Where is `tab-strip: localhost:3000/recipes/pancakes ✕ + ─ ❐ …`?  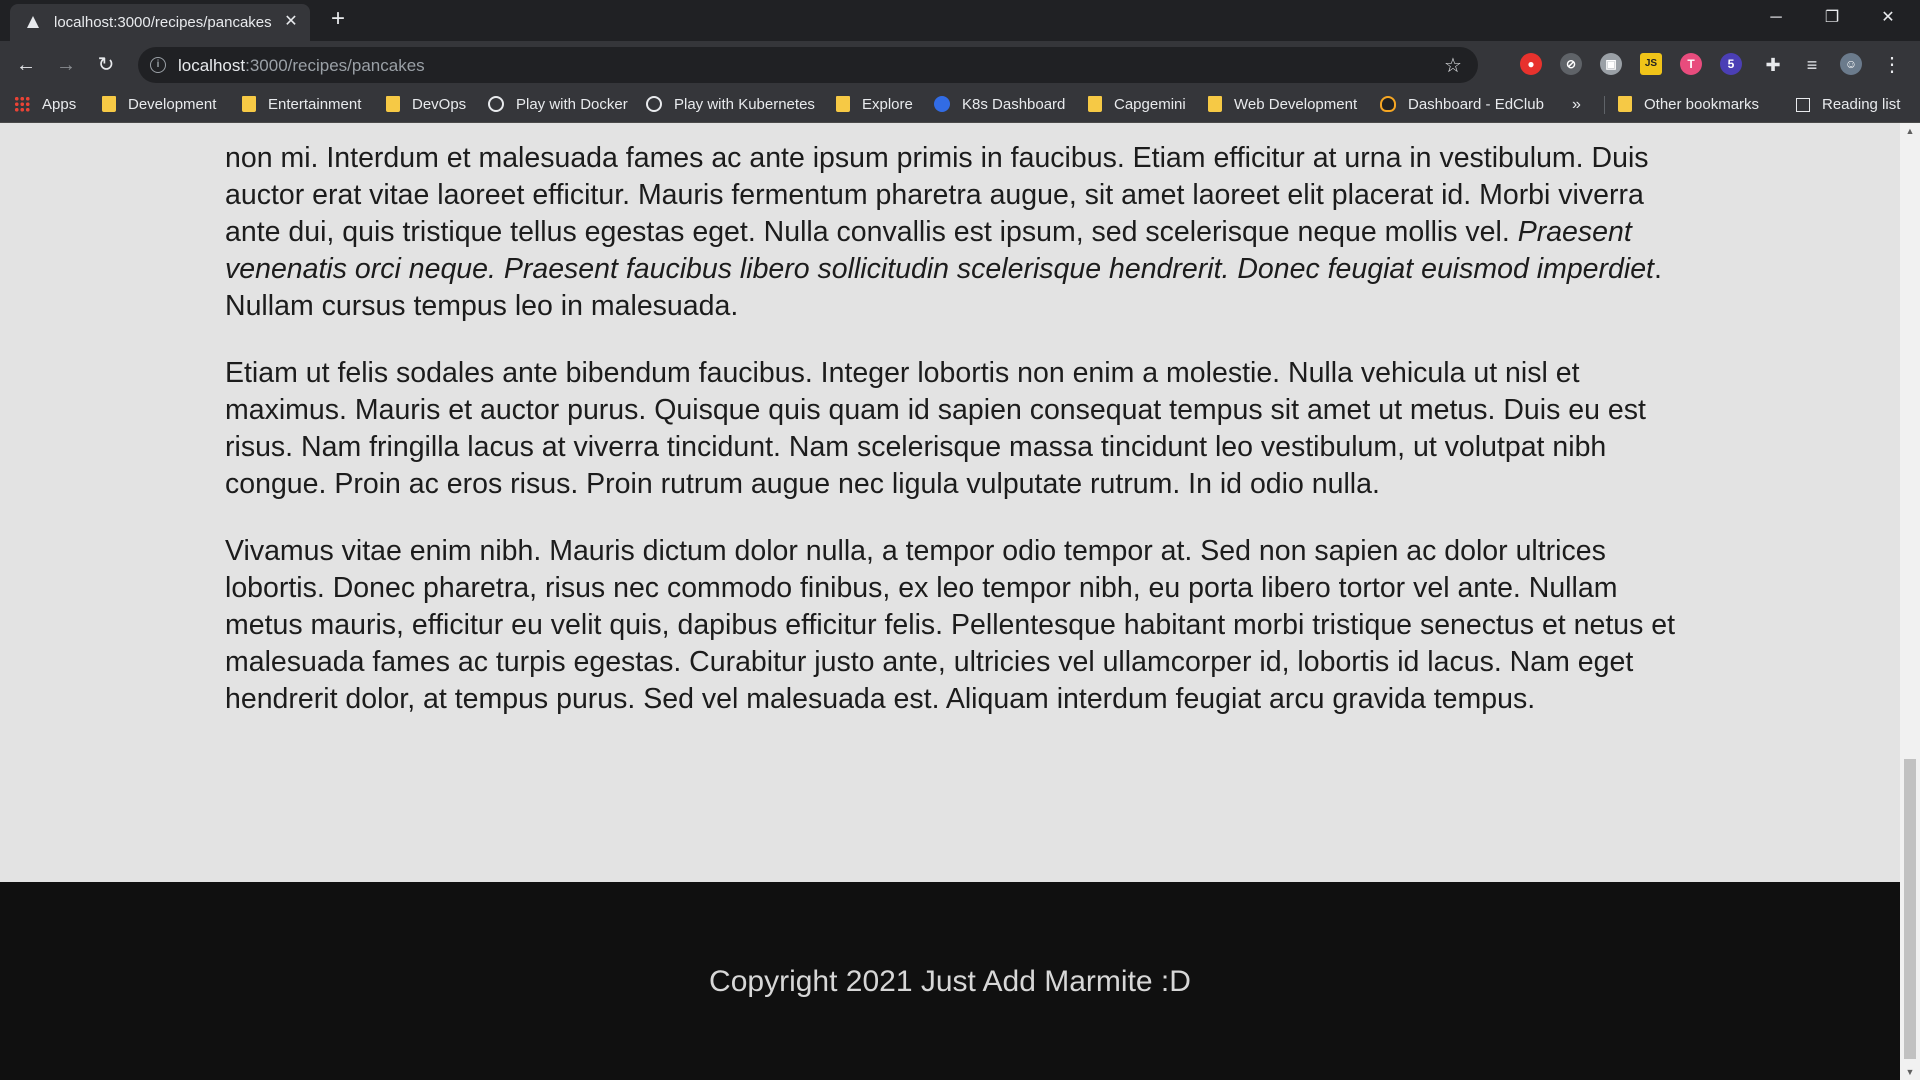
tab-strip: localhost:3000/recipes/pancakes ✕ + ─ ❐ … is located at coordinates (960, 20).